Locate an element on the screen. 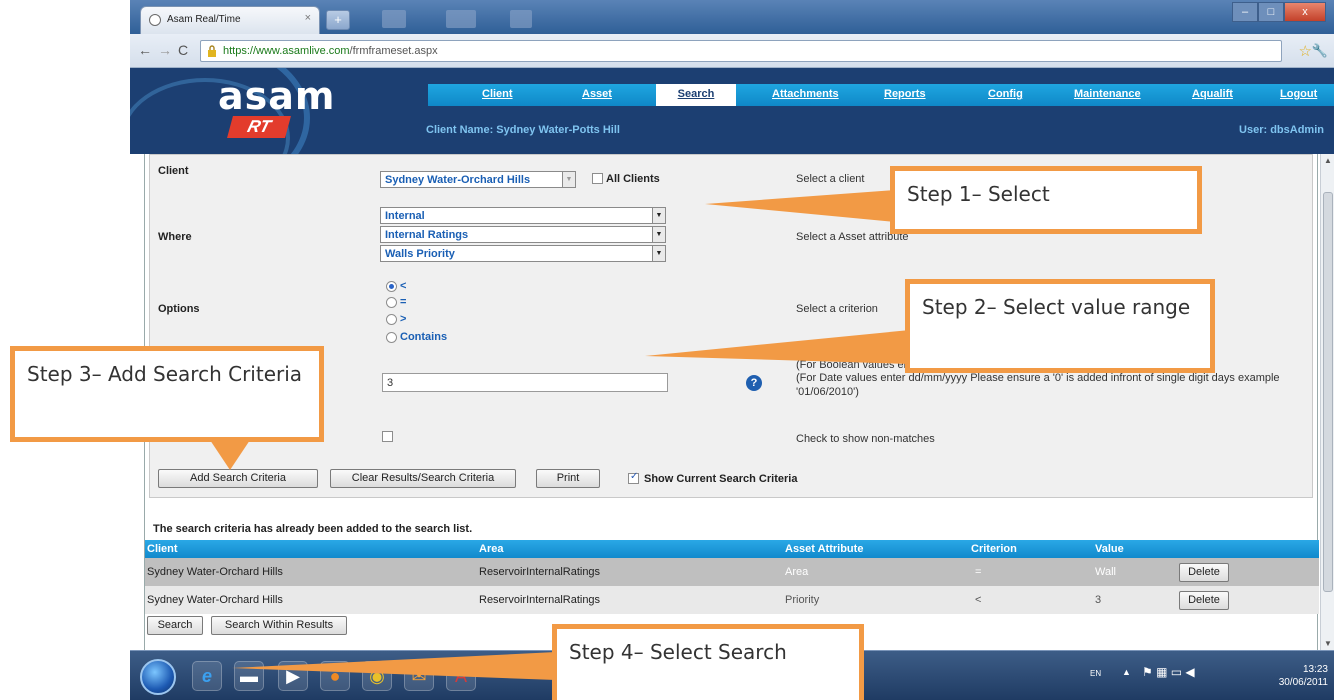 The image size is (1334, 700). add-search-criteria-button: Add Search Criteria is located at coordinates (238, 478).